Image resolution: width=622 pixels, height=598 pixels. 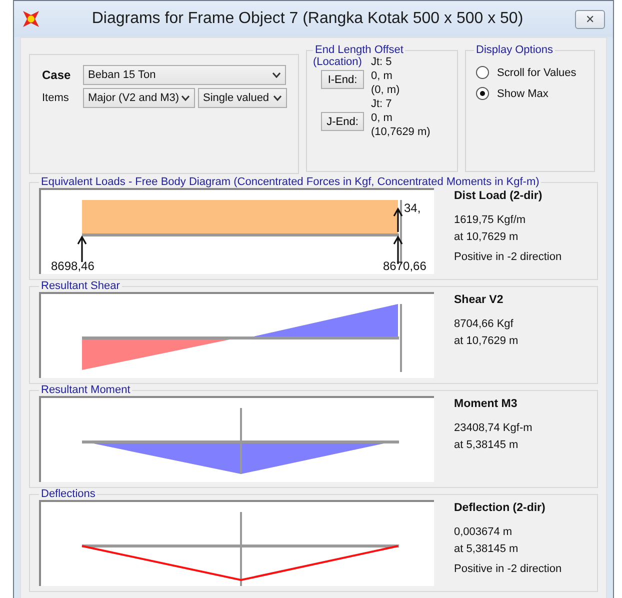 What do you see at coordinates (500, 508) in the screenshot?
I see `result-heading: Deflection (2-dir)` at bounding box center [500, 508].